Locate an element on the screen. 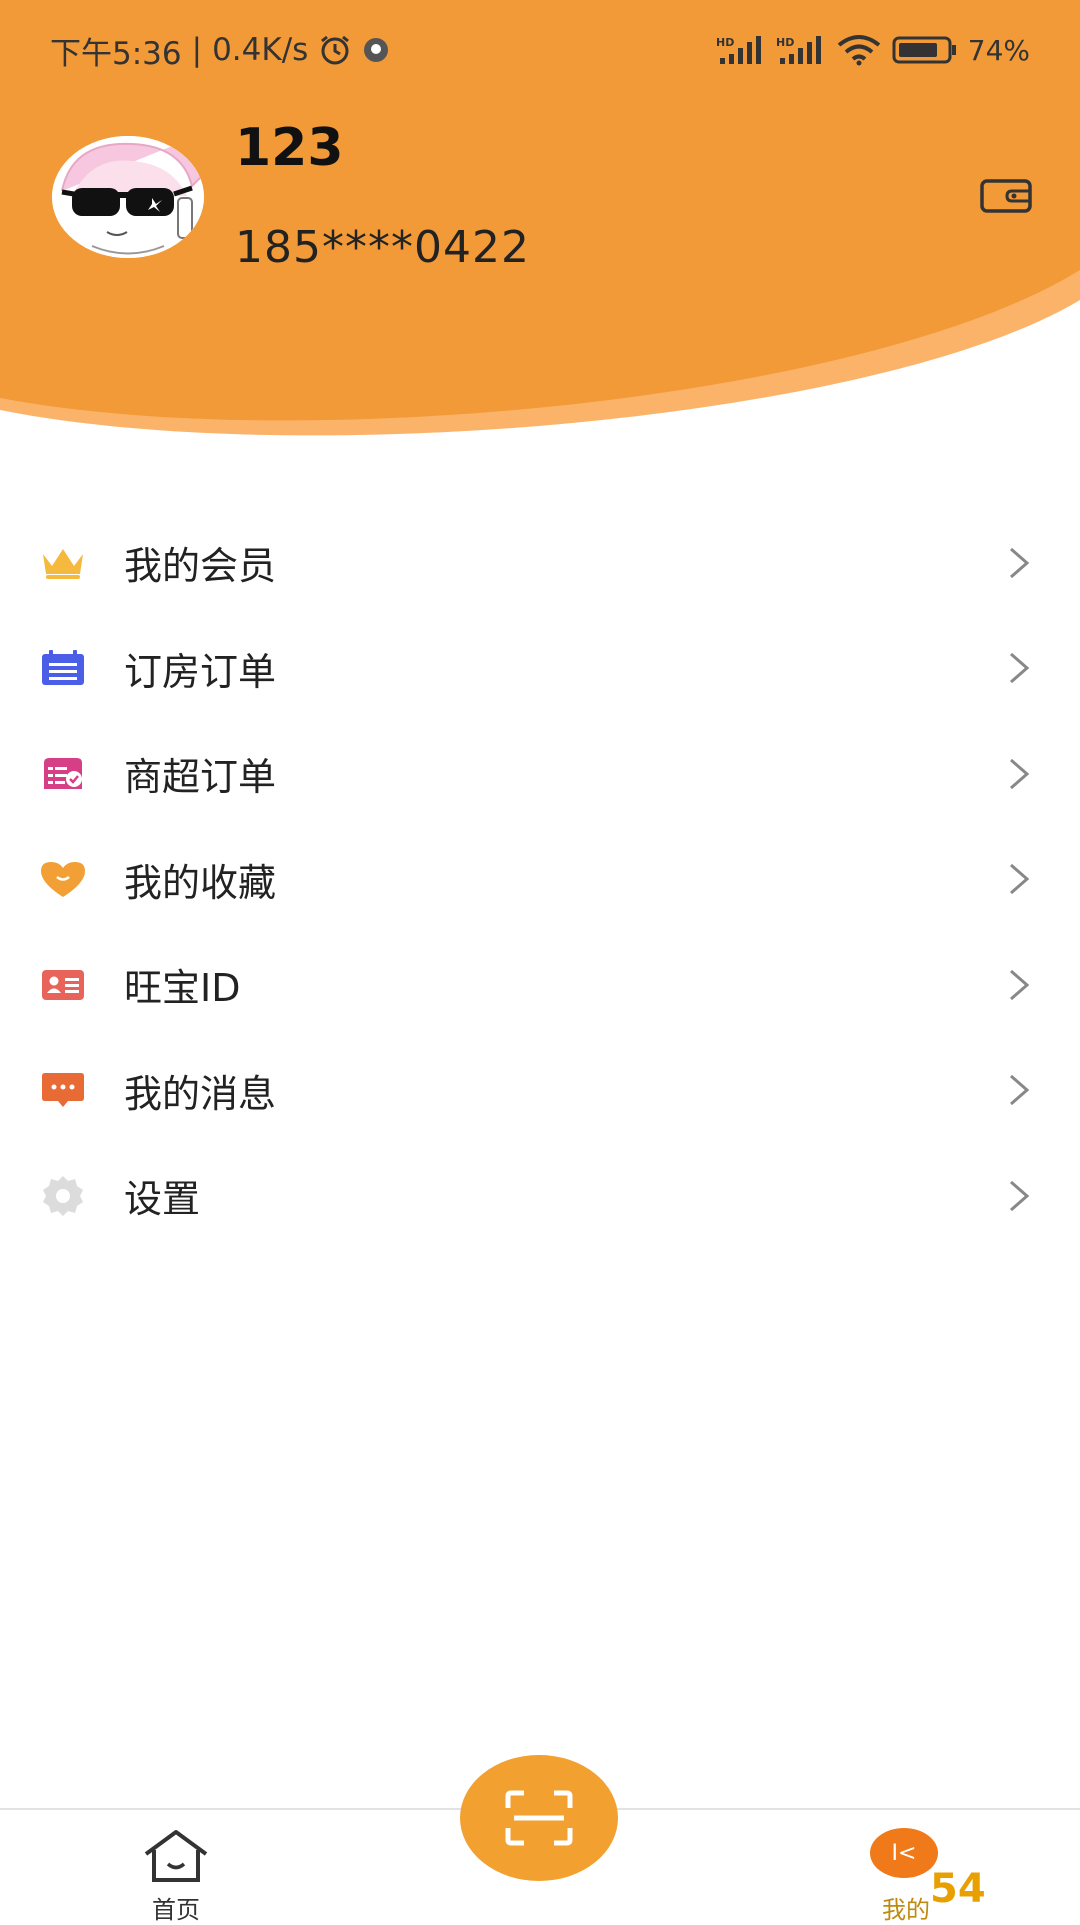 The height and width of the screenshot is (1925, 1080). menu-item-favorites: 我的收藏 is located at coordinates (540, 880).